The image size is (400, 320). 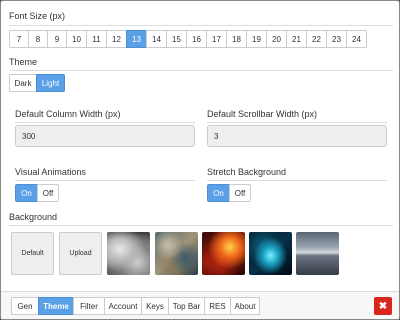 What do you see at coordinates (37, 16) in the screenshot?
I see `font-size-label: Font Size (px)` at bounding box center [37, 16].